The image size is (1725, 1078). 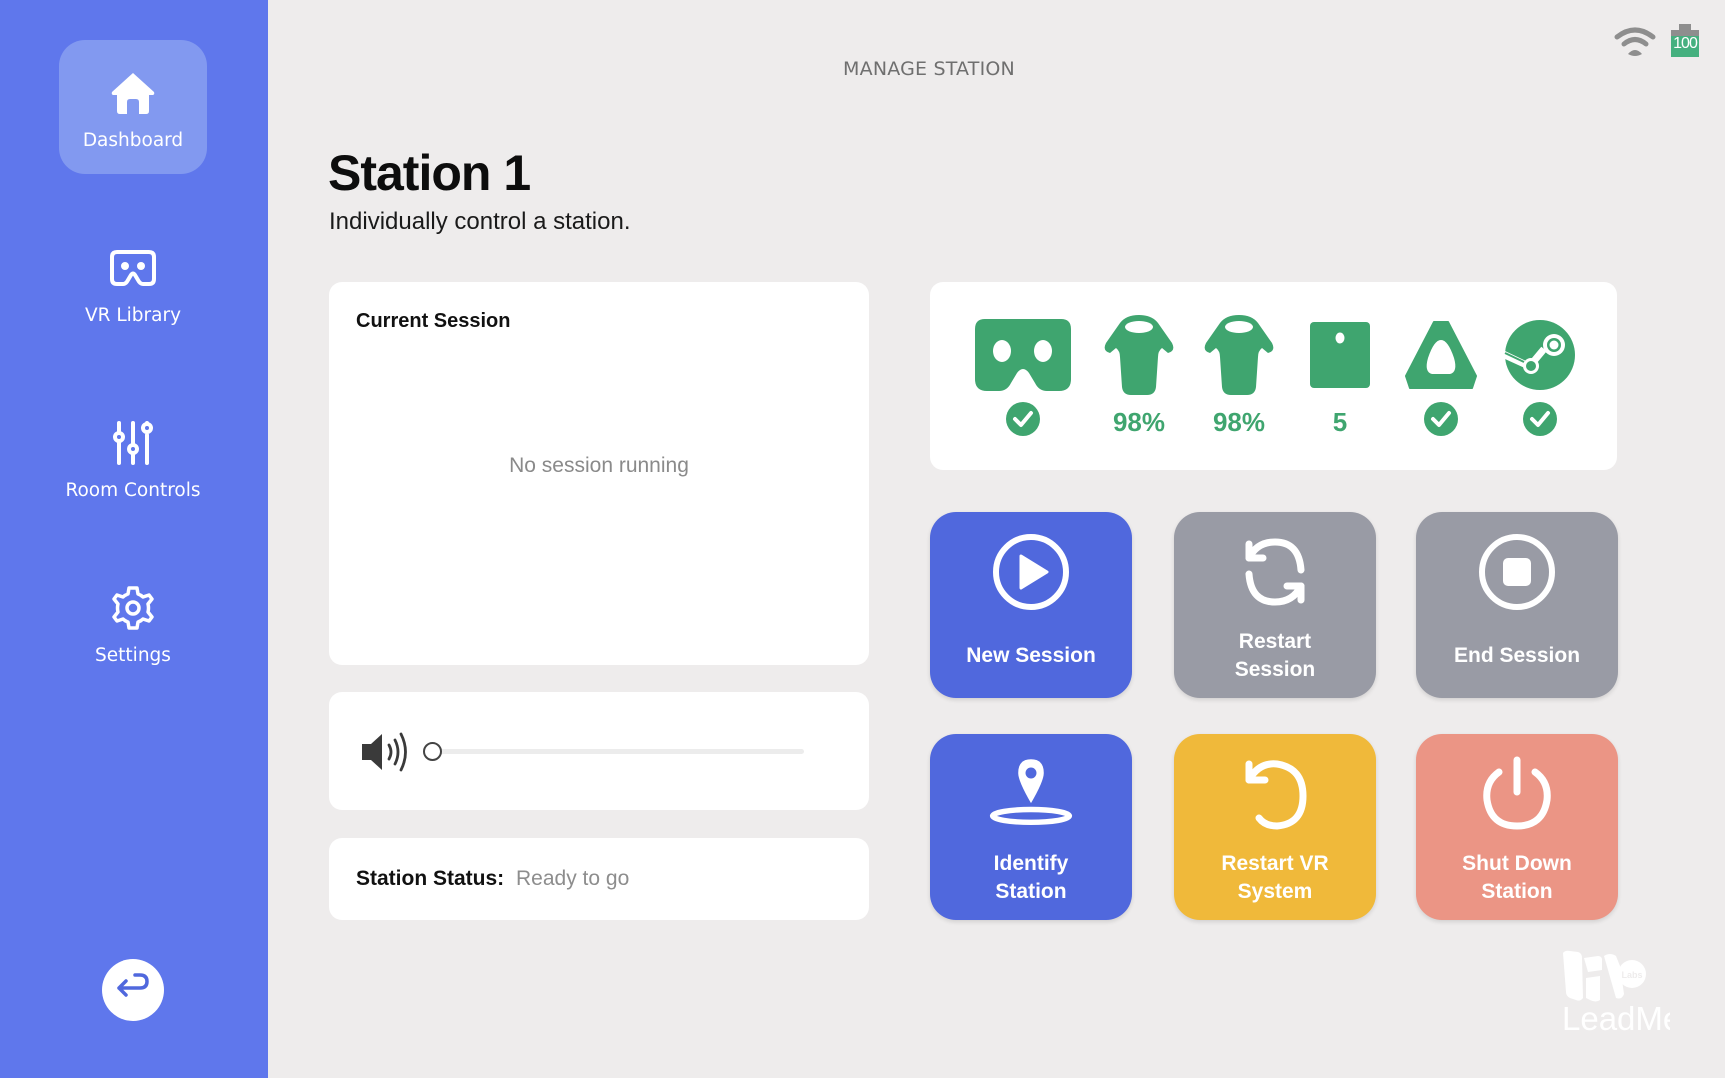 What do you see at coordinates (133, 490) in the screenshot?
I see `sidebar-item-label: Room Controls` at bounding box center [133, 490].